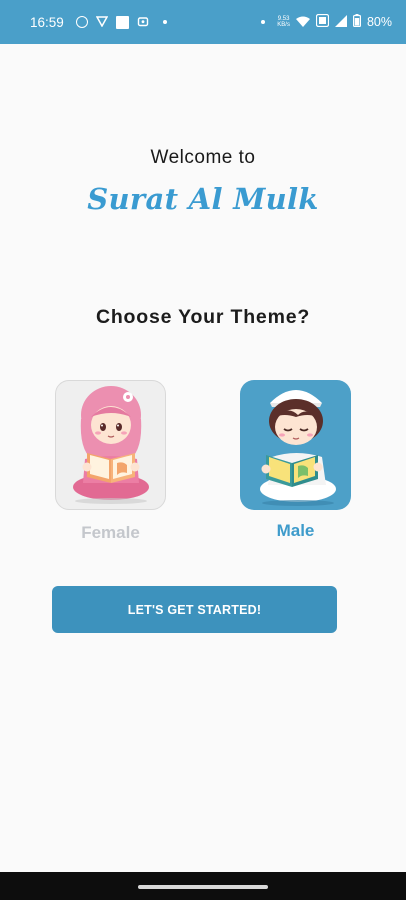  Describe the element at coordinates (356, 22) in the screenshot. I see `battery-icon` at that location.